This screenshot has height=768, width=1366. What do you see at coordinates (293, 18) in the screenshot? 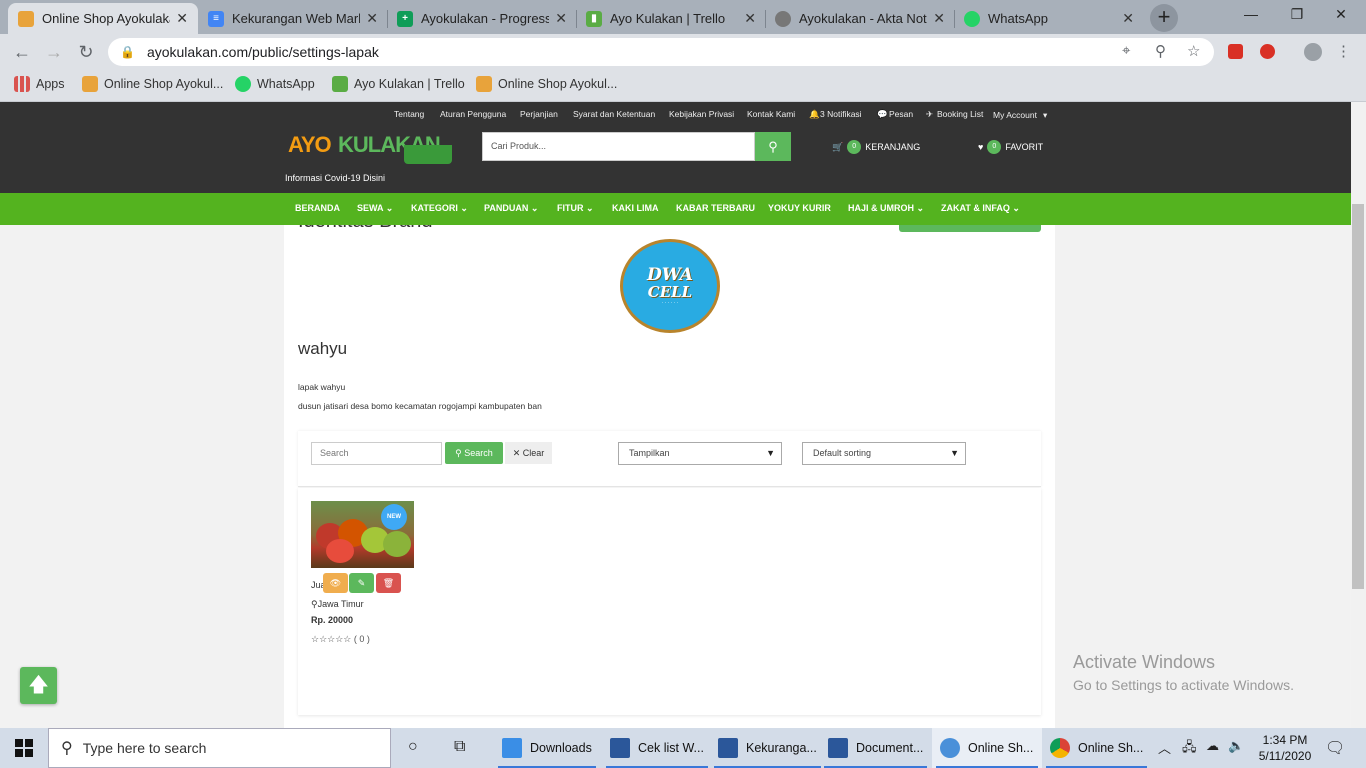
I see `tab-kekurangan: ≡ Kekurangan Web Marketplace ✕` at bounding box center [293, 18].